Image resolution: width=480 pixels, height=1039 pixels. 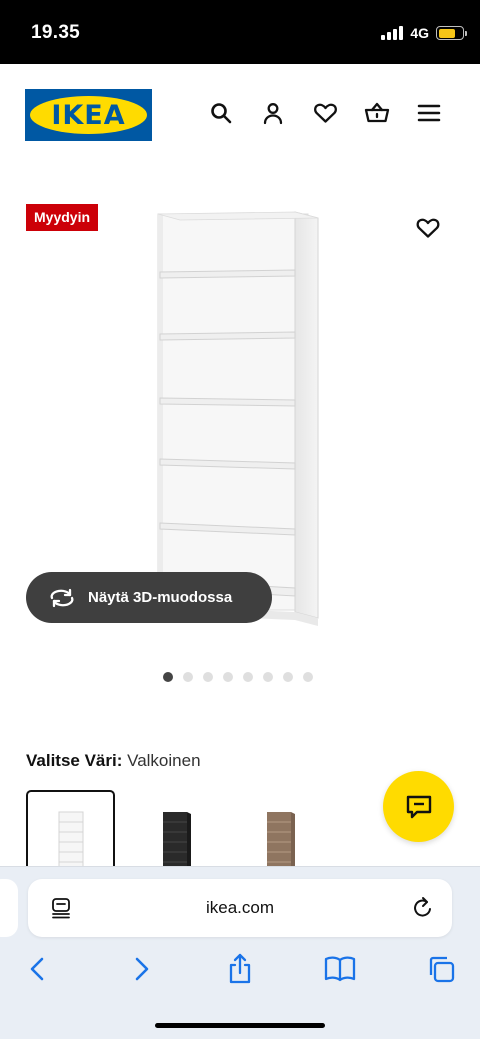 I want to click on view-3d-label: Näytä 3D-muodossa, so click(x=160, y=597).